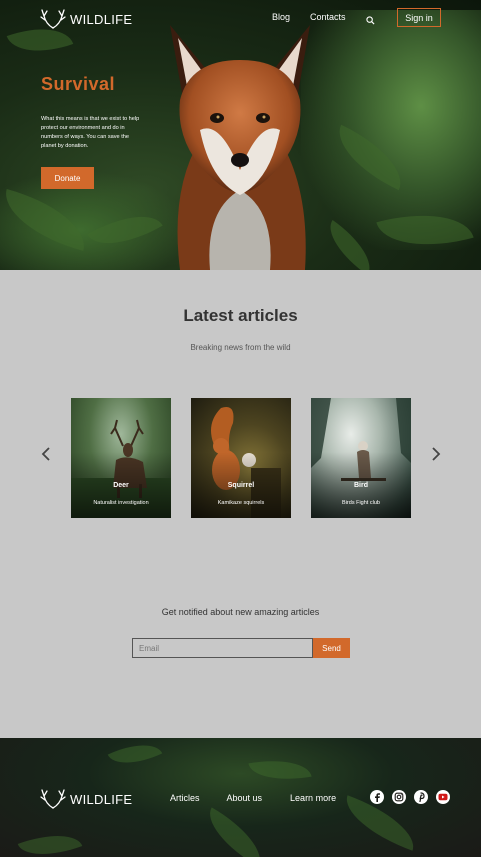 The width and height of the screenshot is (481, 857). I want to click on footer: WILDLIFE Articles About us Learn more, so click(240, 797).